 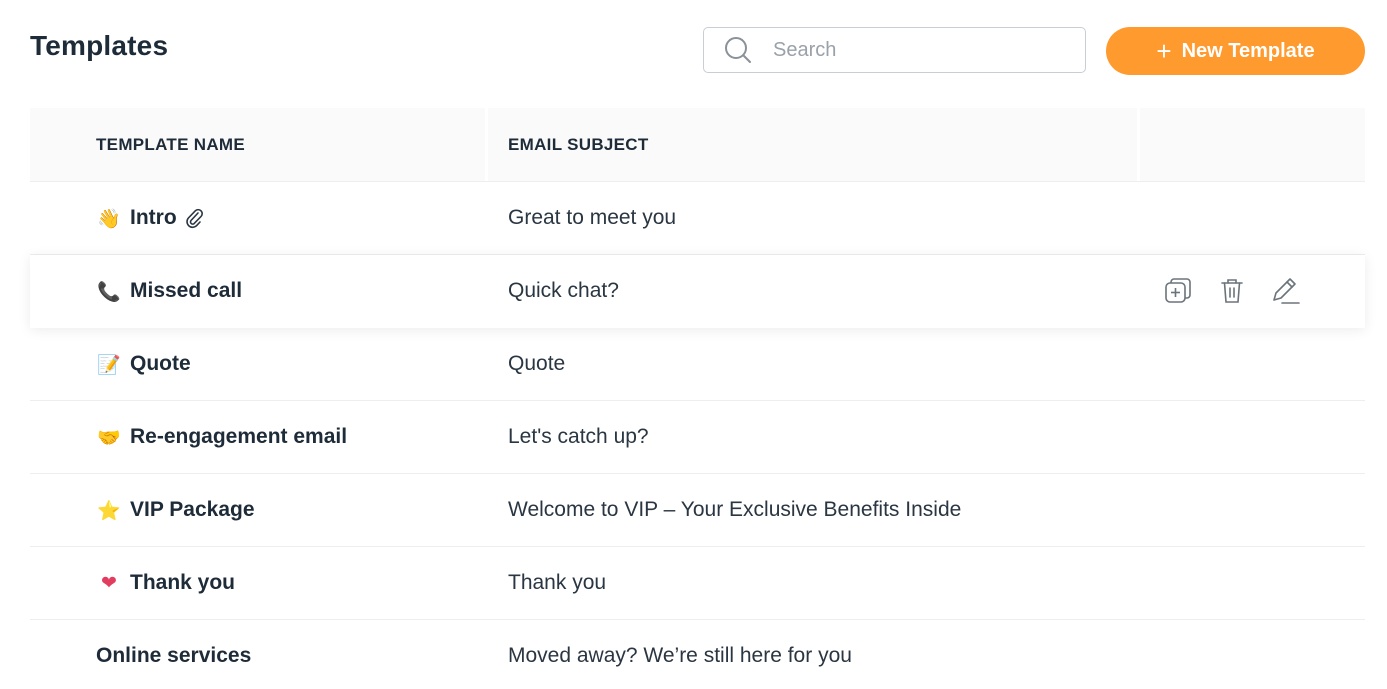 I want to click on table-row: ❤ Thank you Thank you, so click(x=697, y=583).